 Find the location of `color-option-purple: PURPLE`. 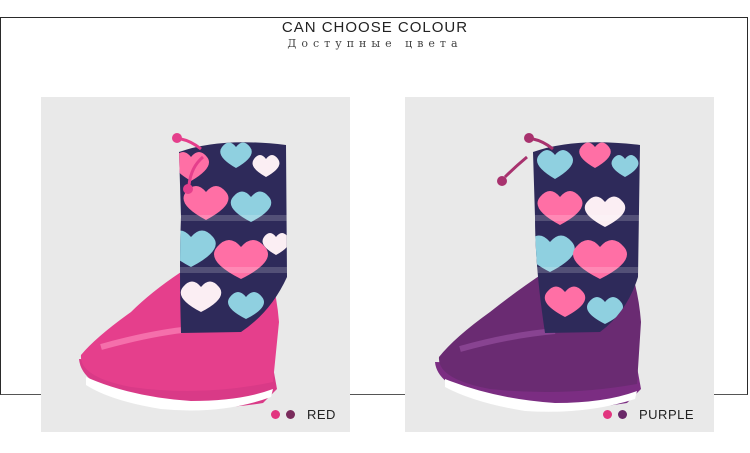

color-option-purple: PURPLE is located at coordinates (648, 414).